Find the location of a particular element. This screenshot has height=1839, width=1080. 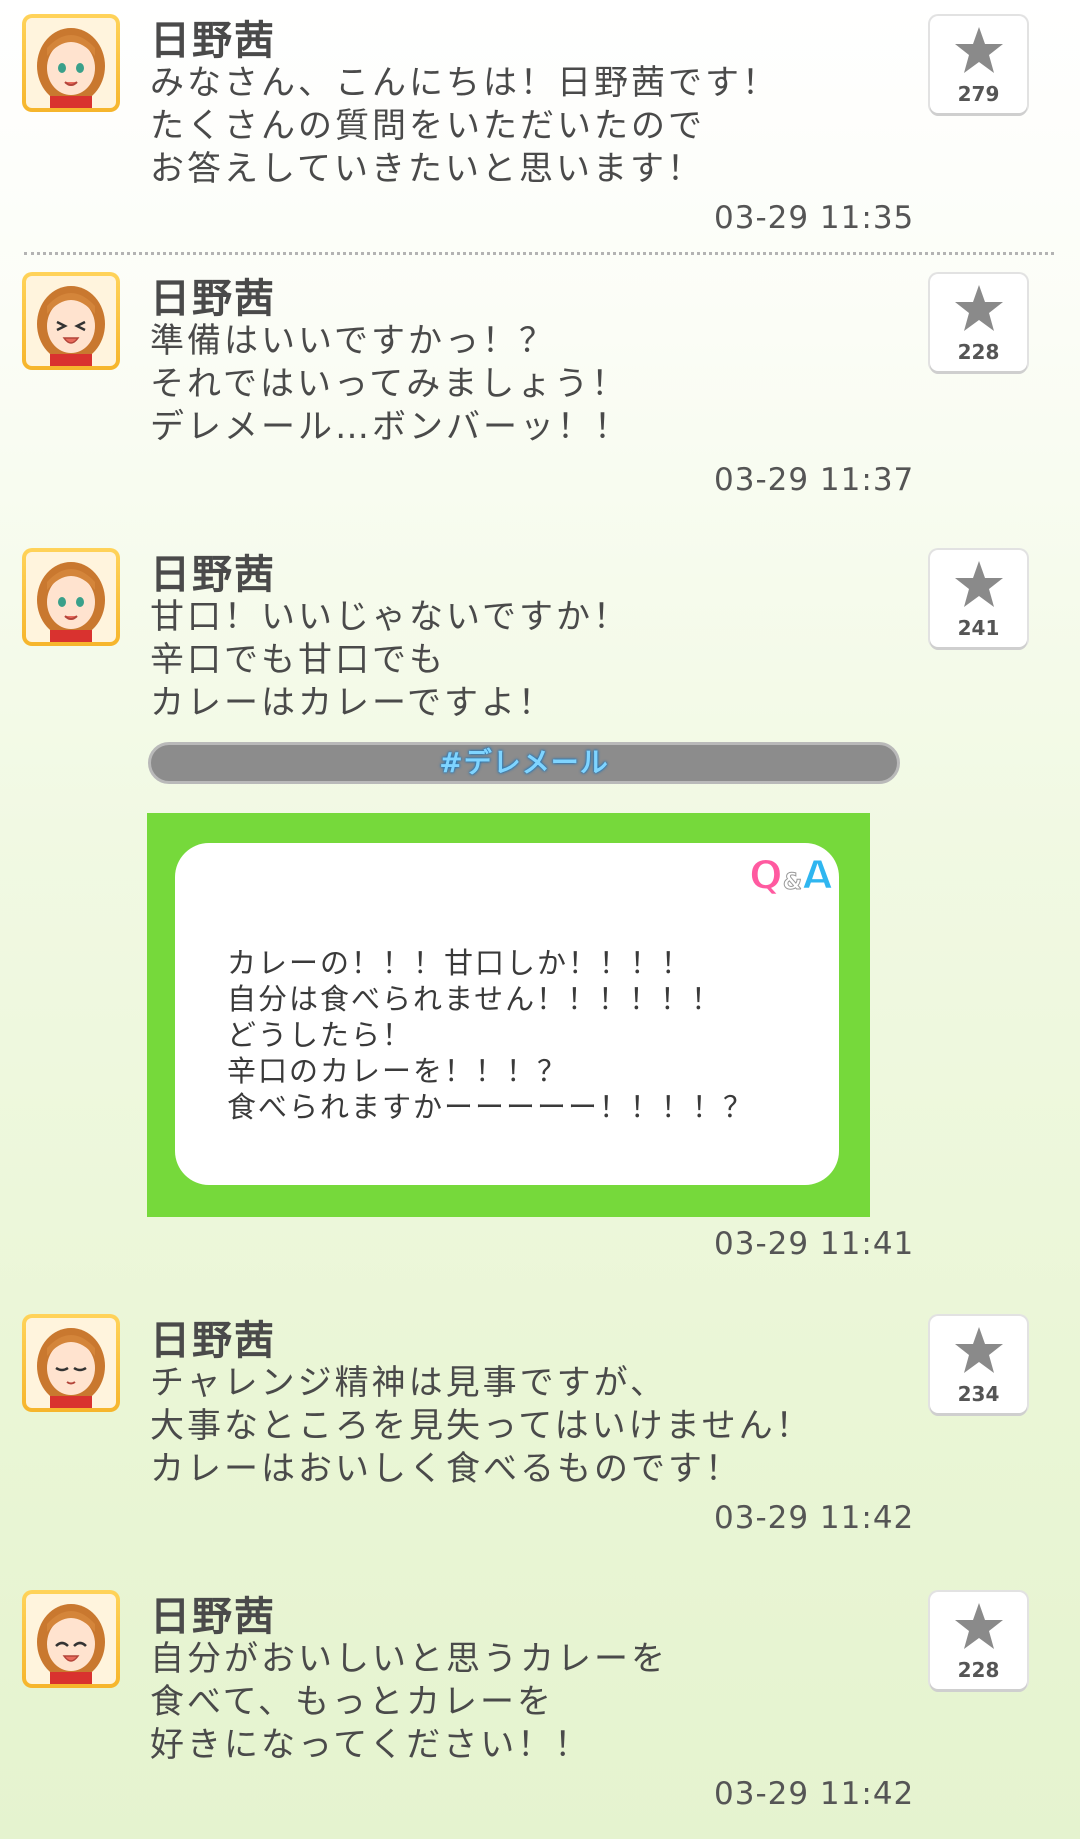

qa-badge: Q&A is located at coordinates (791, 876).